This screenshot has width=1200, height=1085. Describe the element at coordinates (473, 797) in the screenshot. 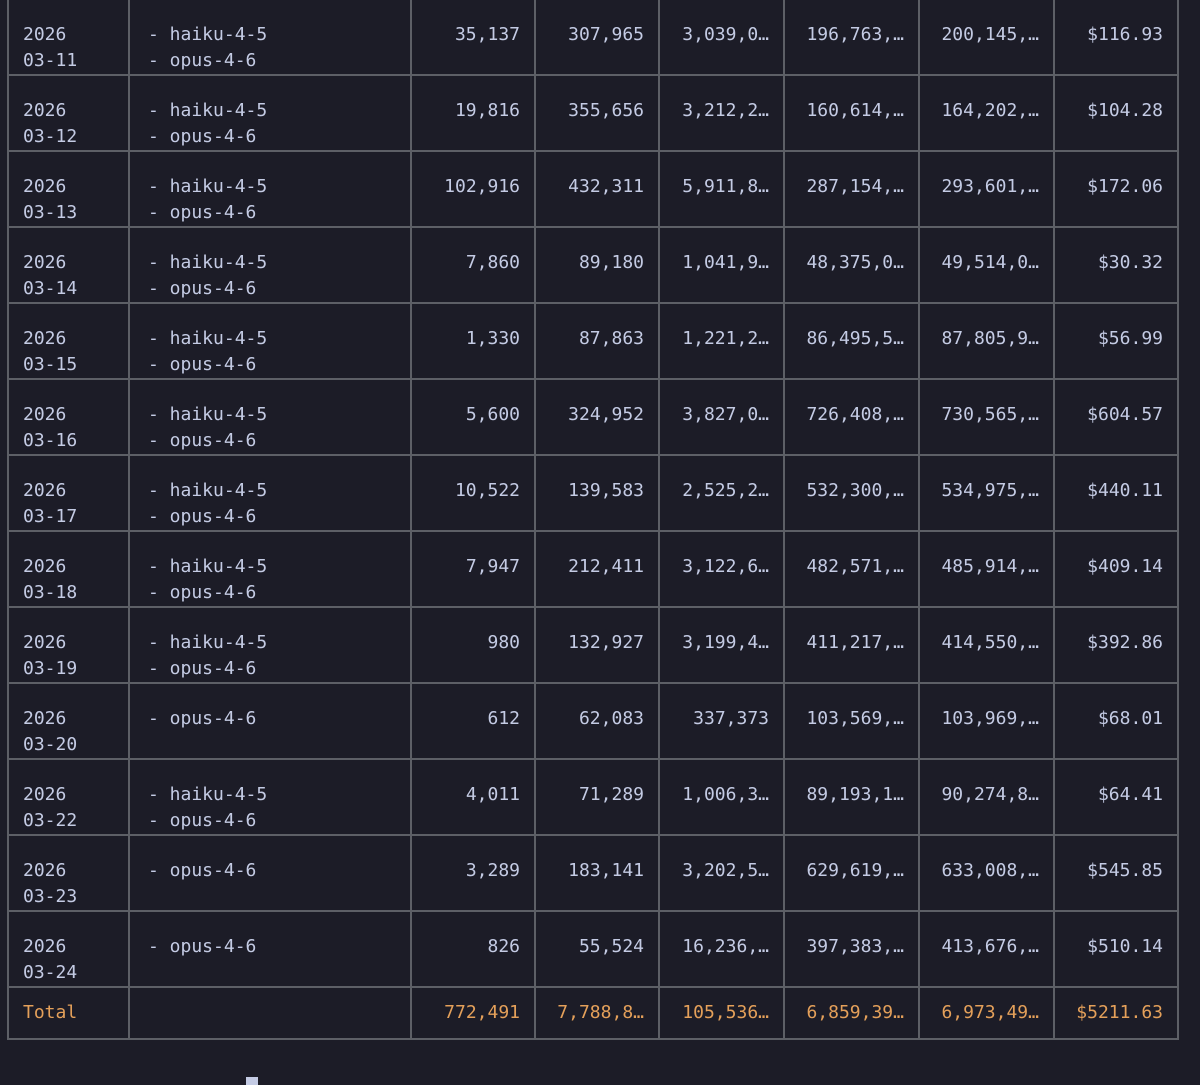

I see `token-count-cell-1: 4,011` at that location.